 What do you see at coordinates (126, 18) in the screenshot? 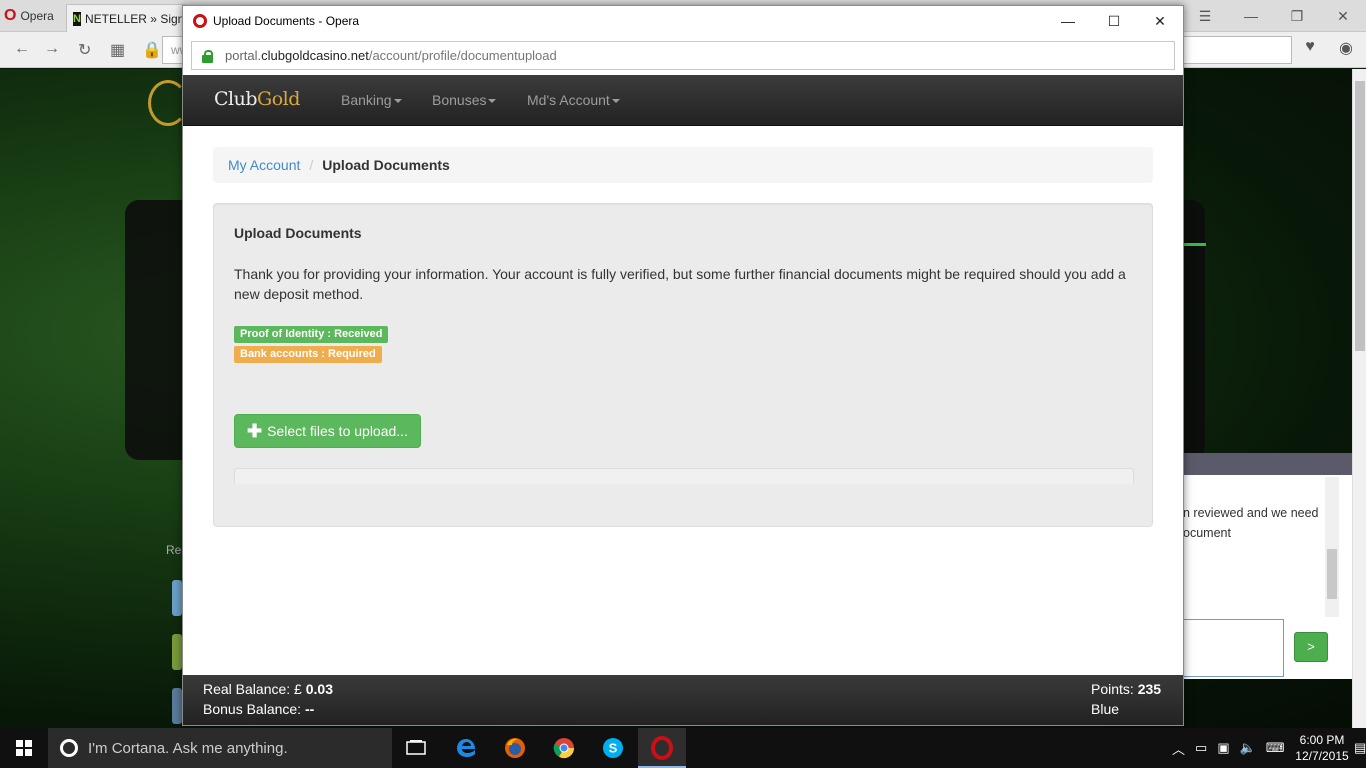
I see `tab-neteller: N NETELLER » Signi` at bounding box center [126, 18].